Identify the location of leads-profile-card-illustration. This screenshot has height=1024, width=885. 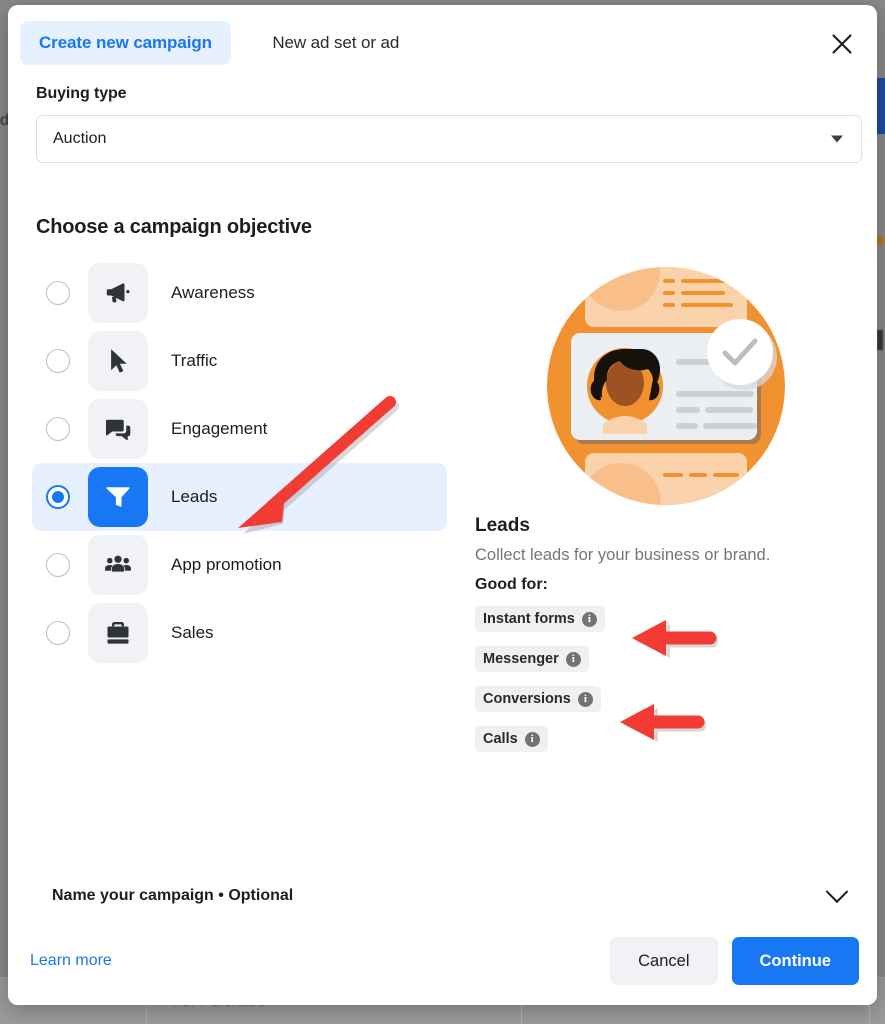
(666, 386).